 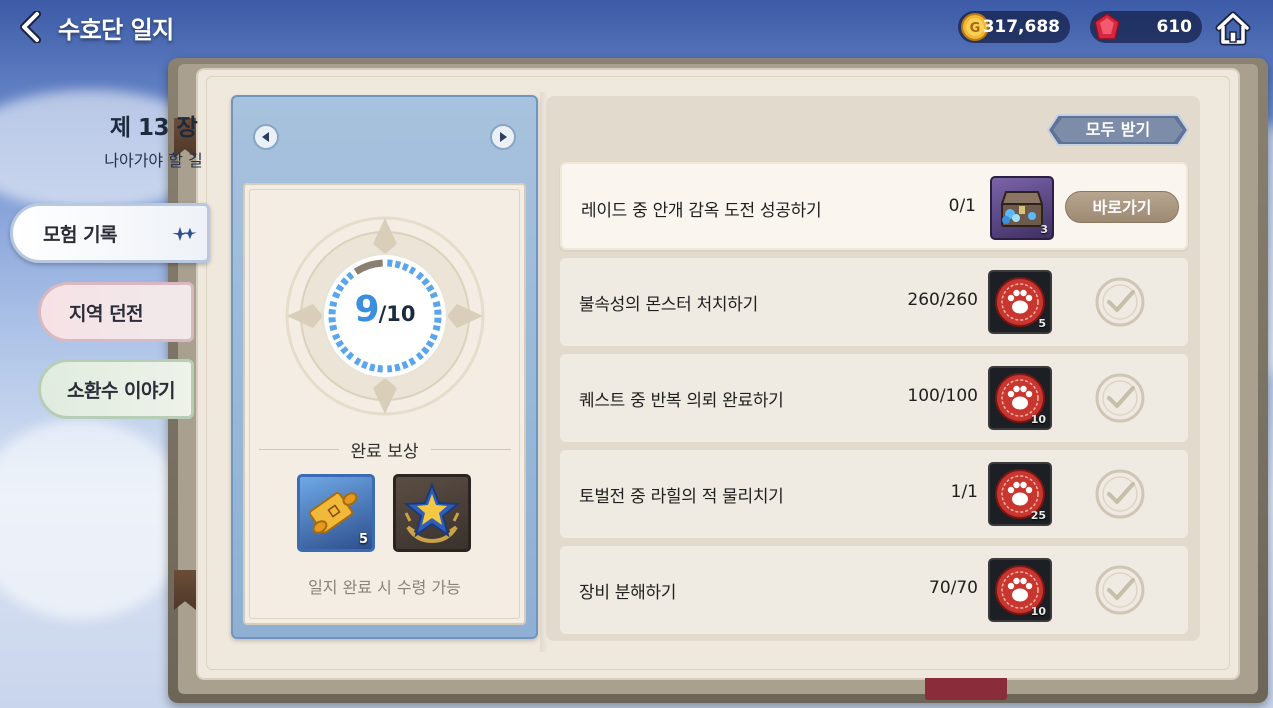 What do you see at coordinates (121, 390) in the screenshot?
I see `tab-label: 소환수 이야기` at bounding box center [121, 390].